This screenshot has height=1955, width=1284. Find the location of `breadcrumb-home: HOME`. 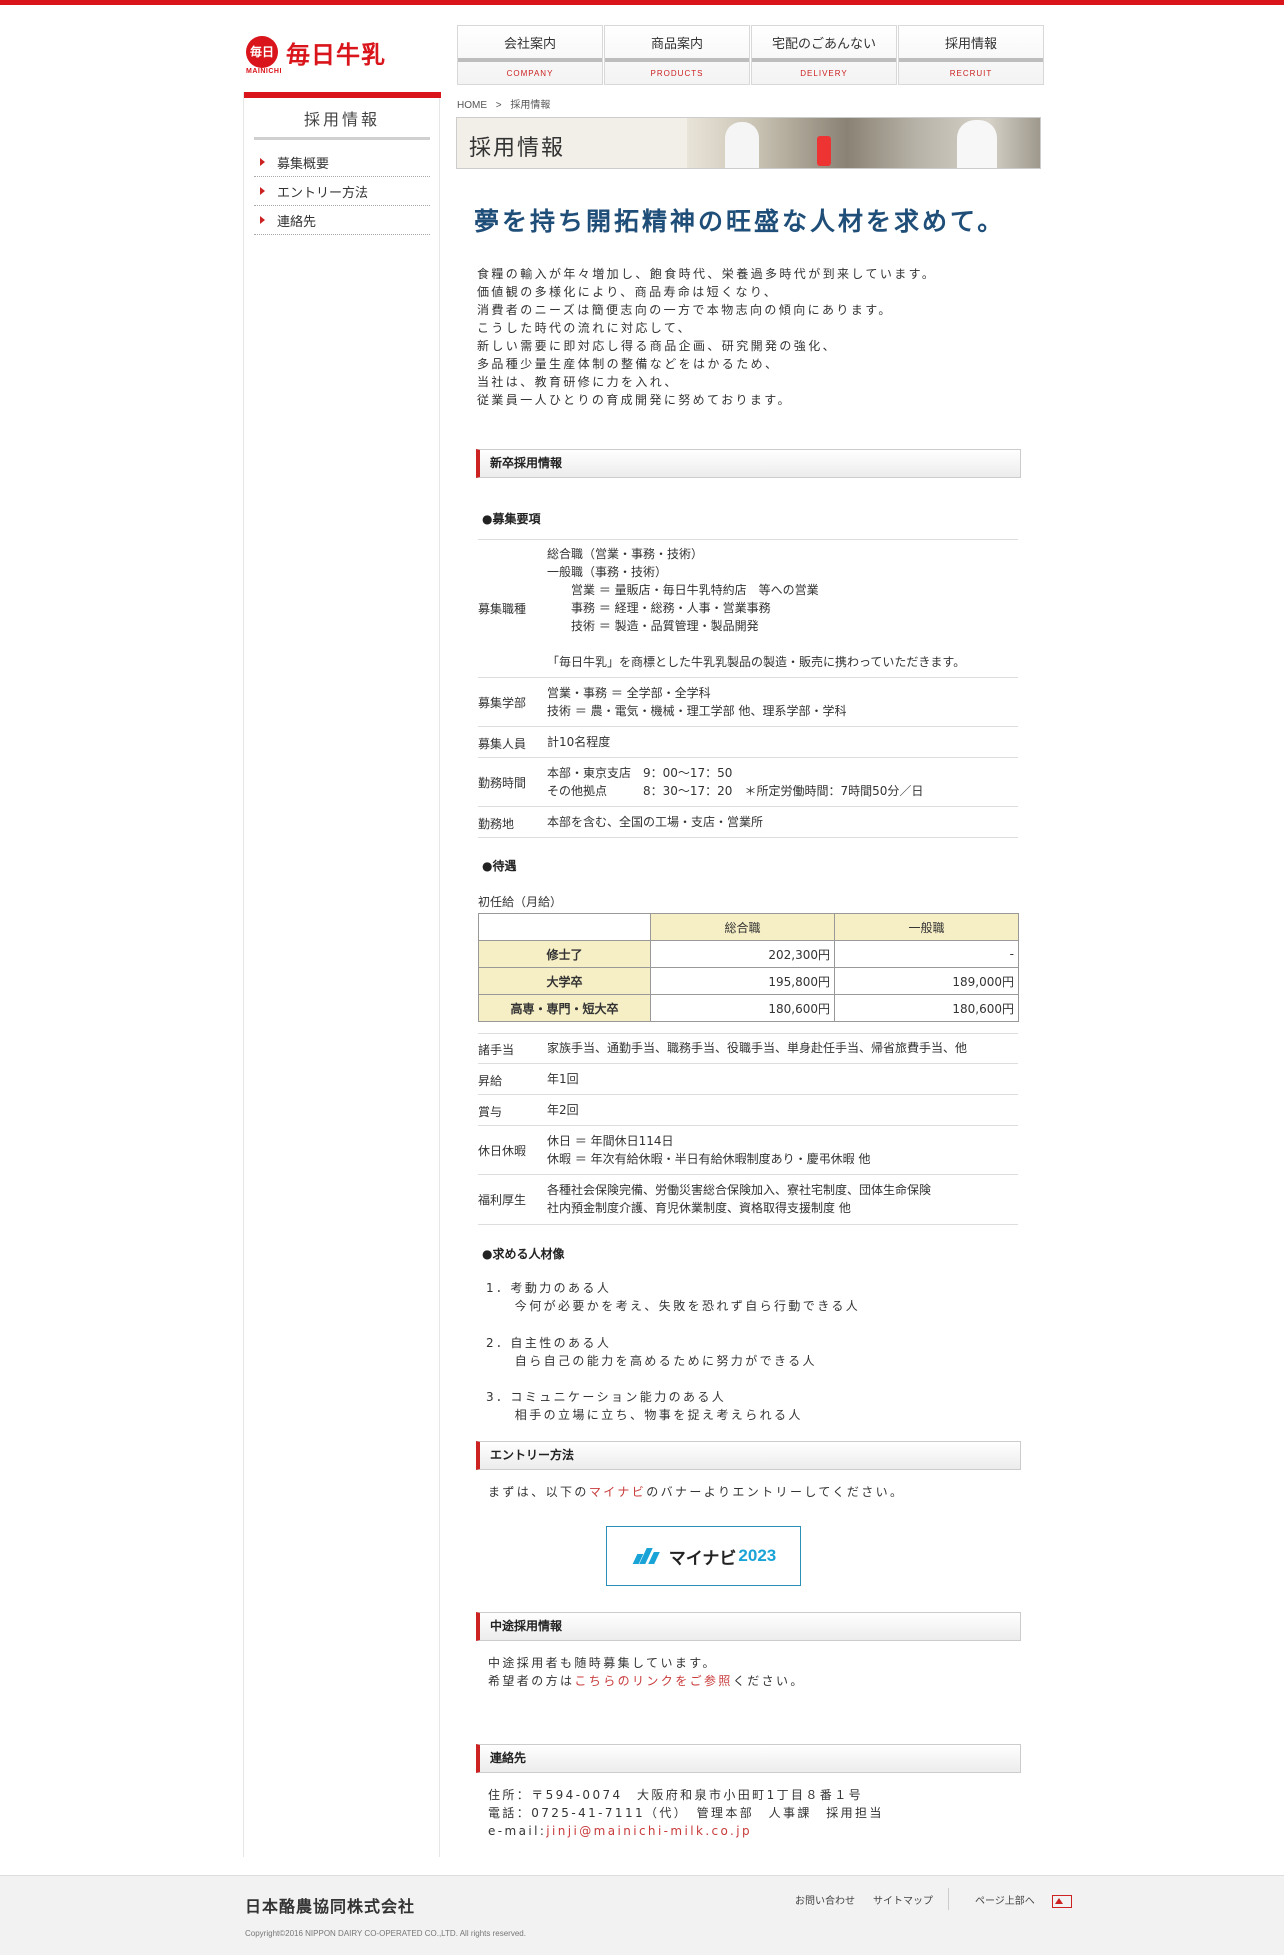

breadcrumb-home: HOME is located at coordinates (472, 105).